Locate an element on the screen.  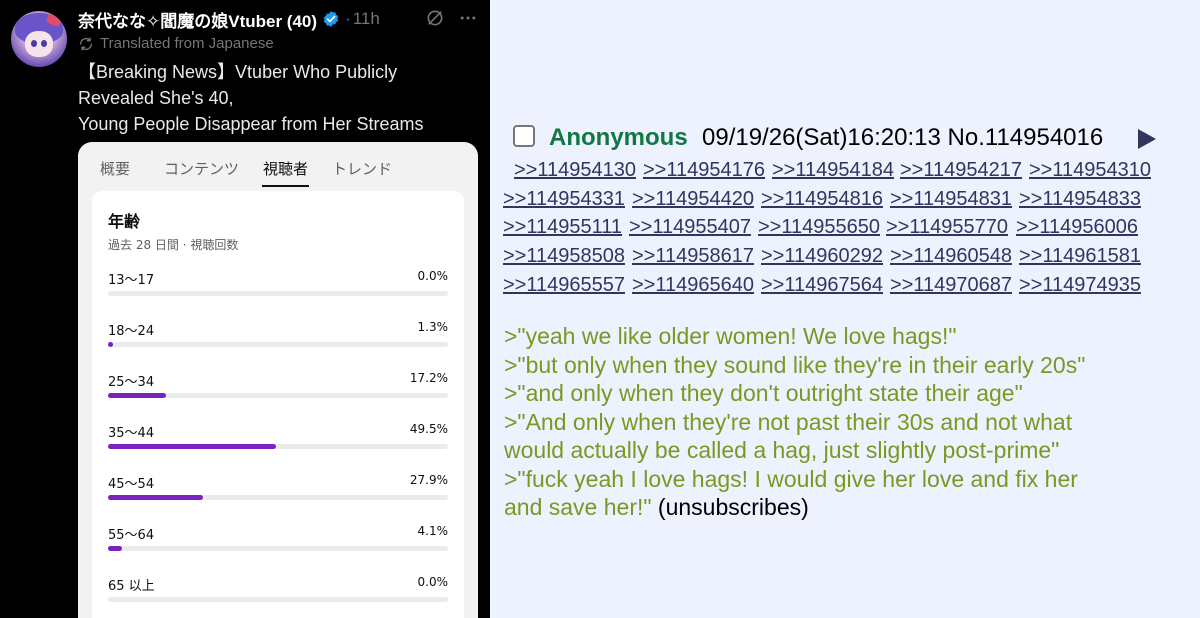
reply-link: >>114954833 is located at coordinates (1080, 199).